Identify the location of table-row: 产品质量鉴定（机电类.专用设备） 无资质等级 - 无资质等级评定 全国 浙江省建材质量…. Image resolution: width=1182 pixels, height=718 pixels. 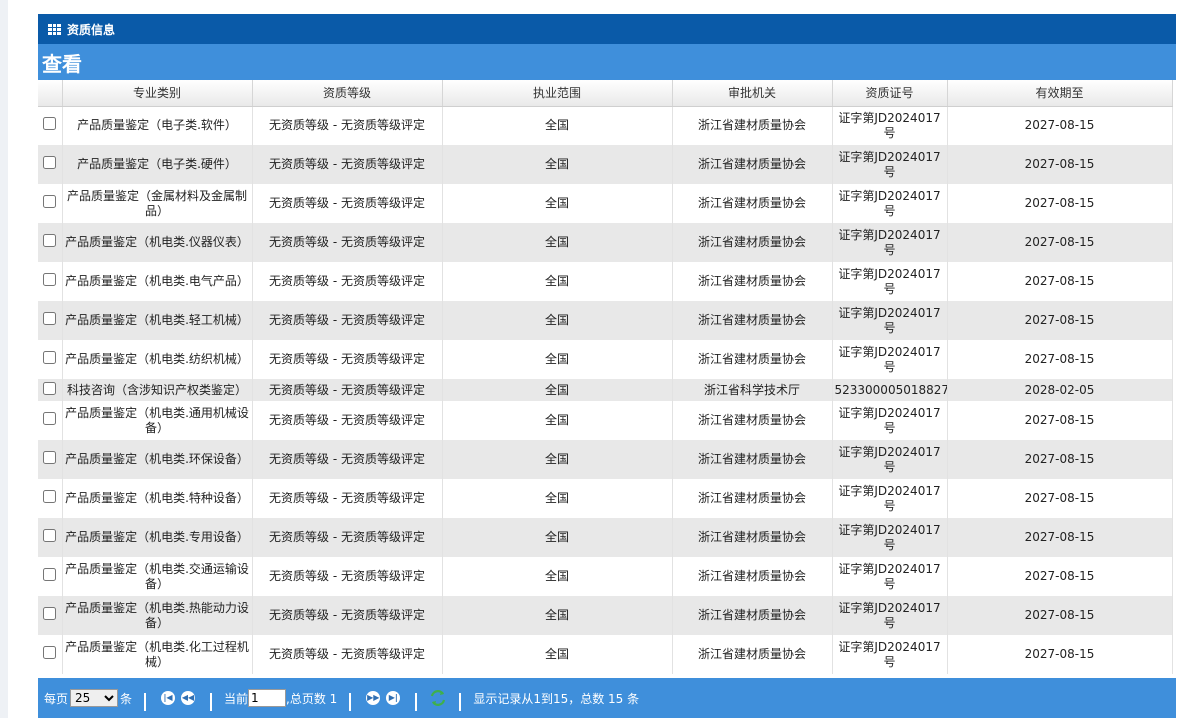
(605, 537).